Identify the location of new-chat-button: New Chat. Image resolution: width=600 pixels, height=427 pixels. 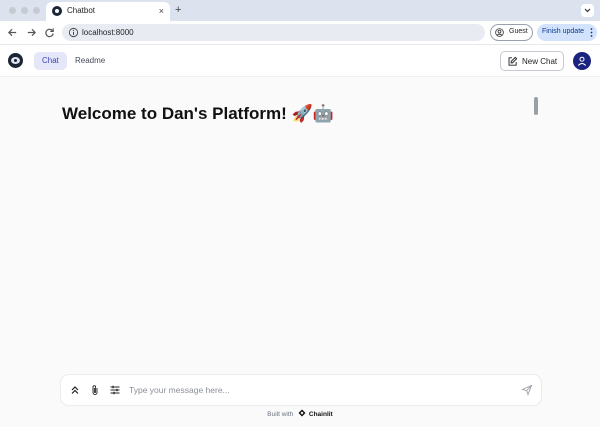
(532, 61).